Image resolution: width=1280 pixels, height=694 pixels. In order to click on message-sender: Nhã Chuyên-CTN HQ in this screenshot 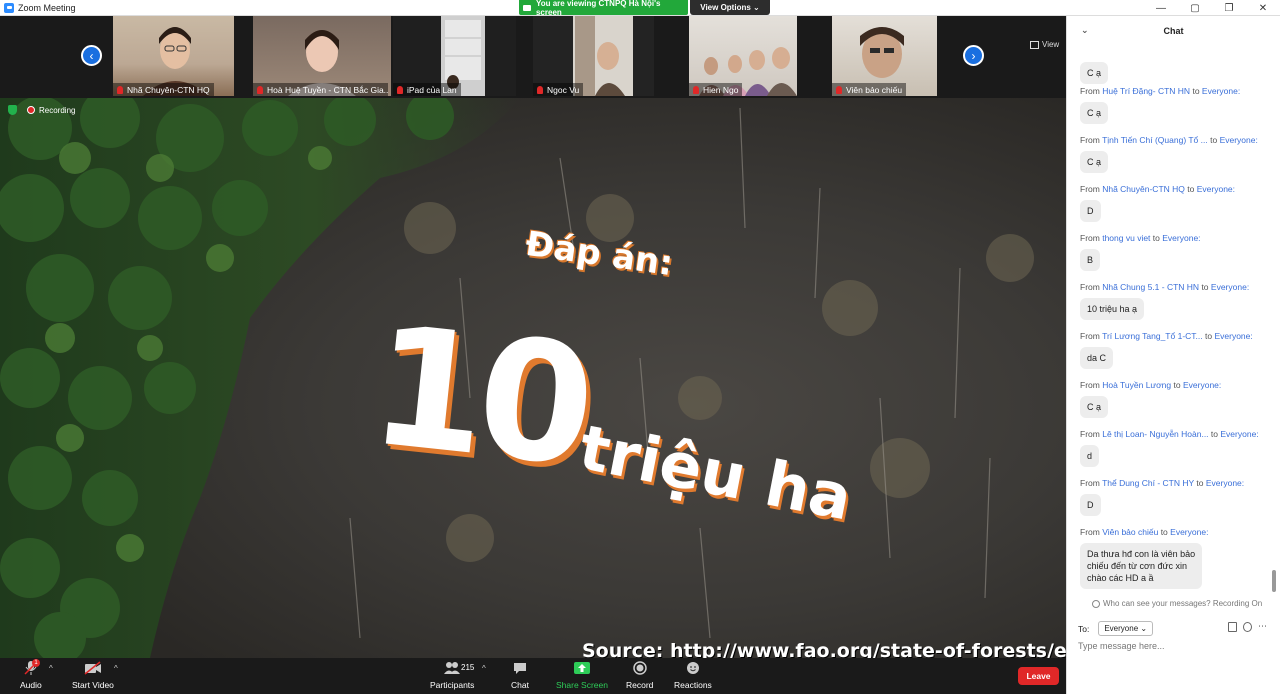, I will do `click(1143, 189)`.